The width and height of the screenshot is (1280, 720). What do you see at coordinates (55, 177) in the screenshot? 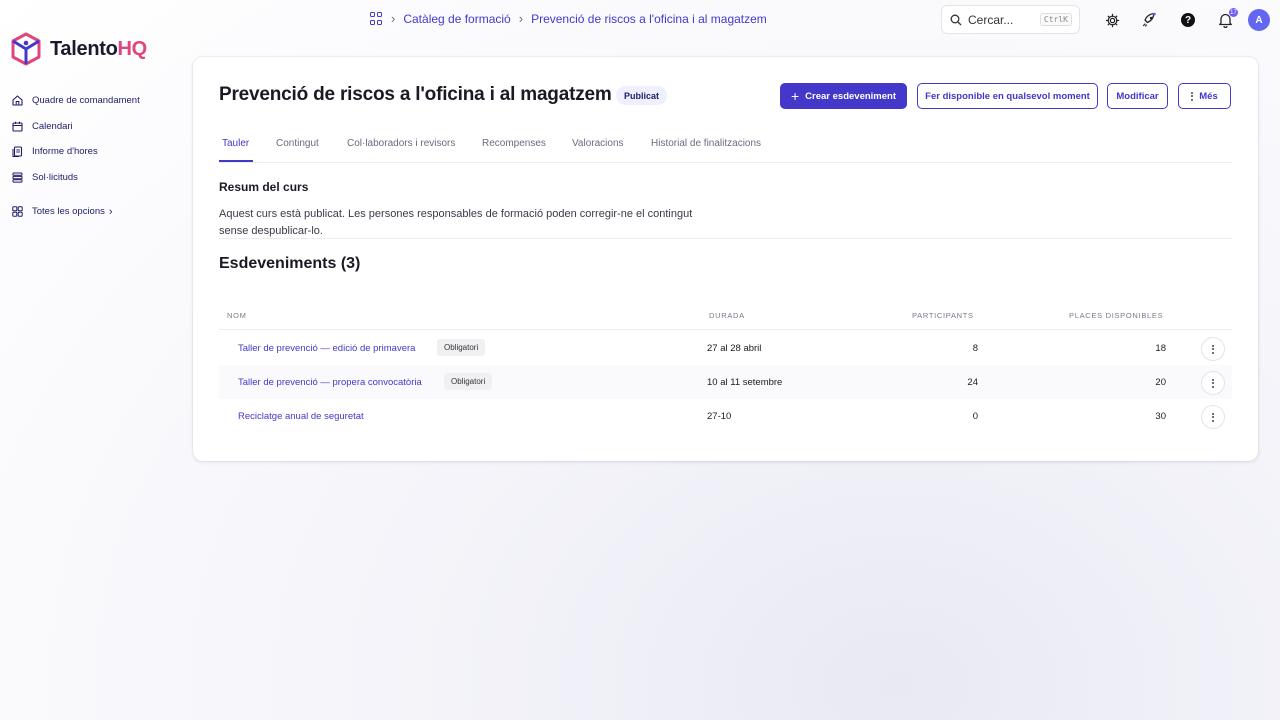
I see `sidebar-item-label: Sol·licituds` at bounding box center [55, 177].